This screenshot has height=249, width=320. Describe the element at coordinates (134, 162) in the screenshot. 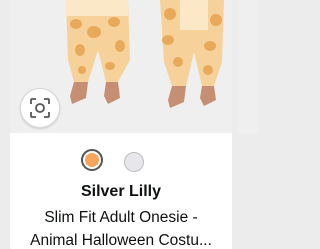

I see `swatch-grey` at that location.